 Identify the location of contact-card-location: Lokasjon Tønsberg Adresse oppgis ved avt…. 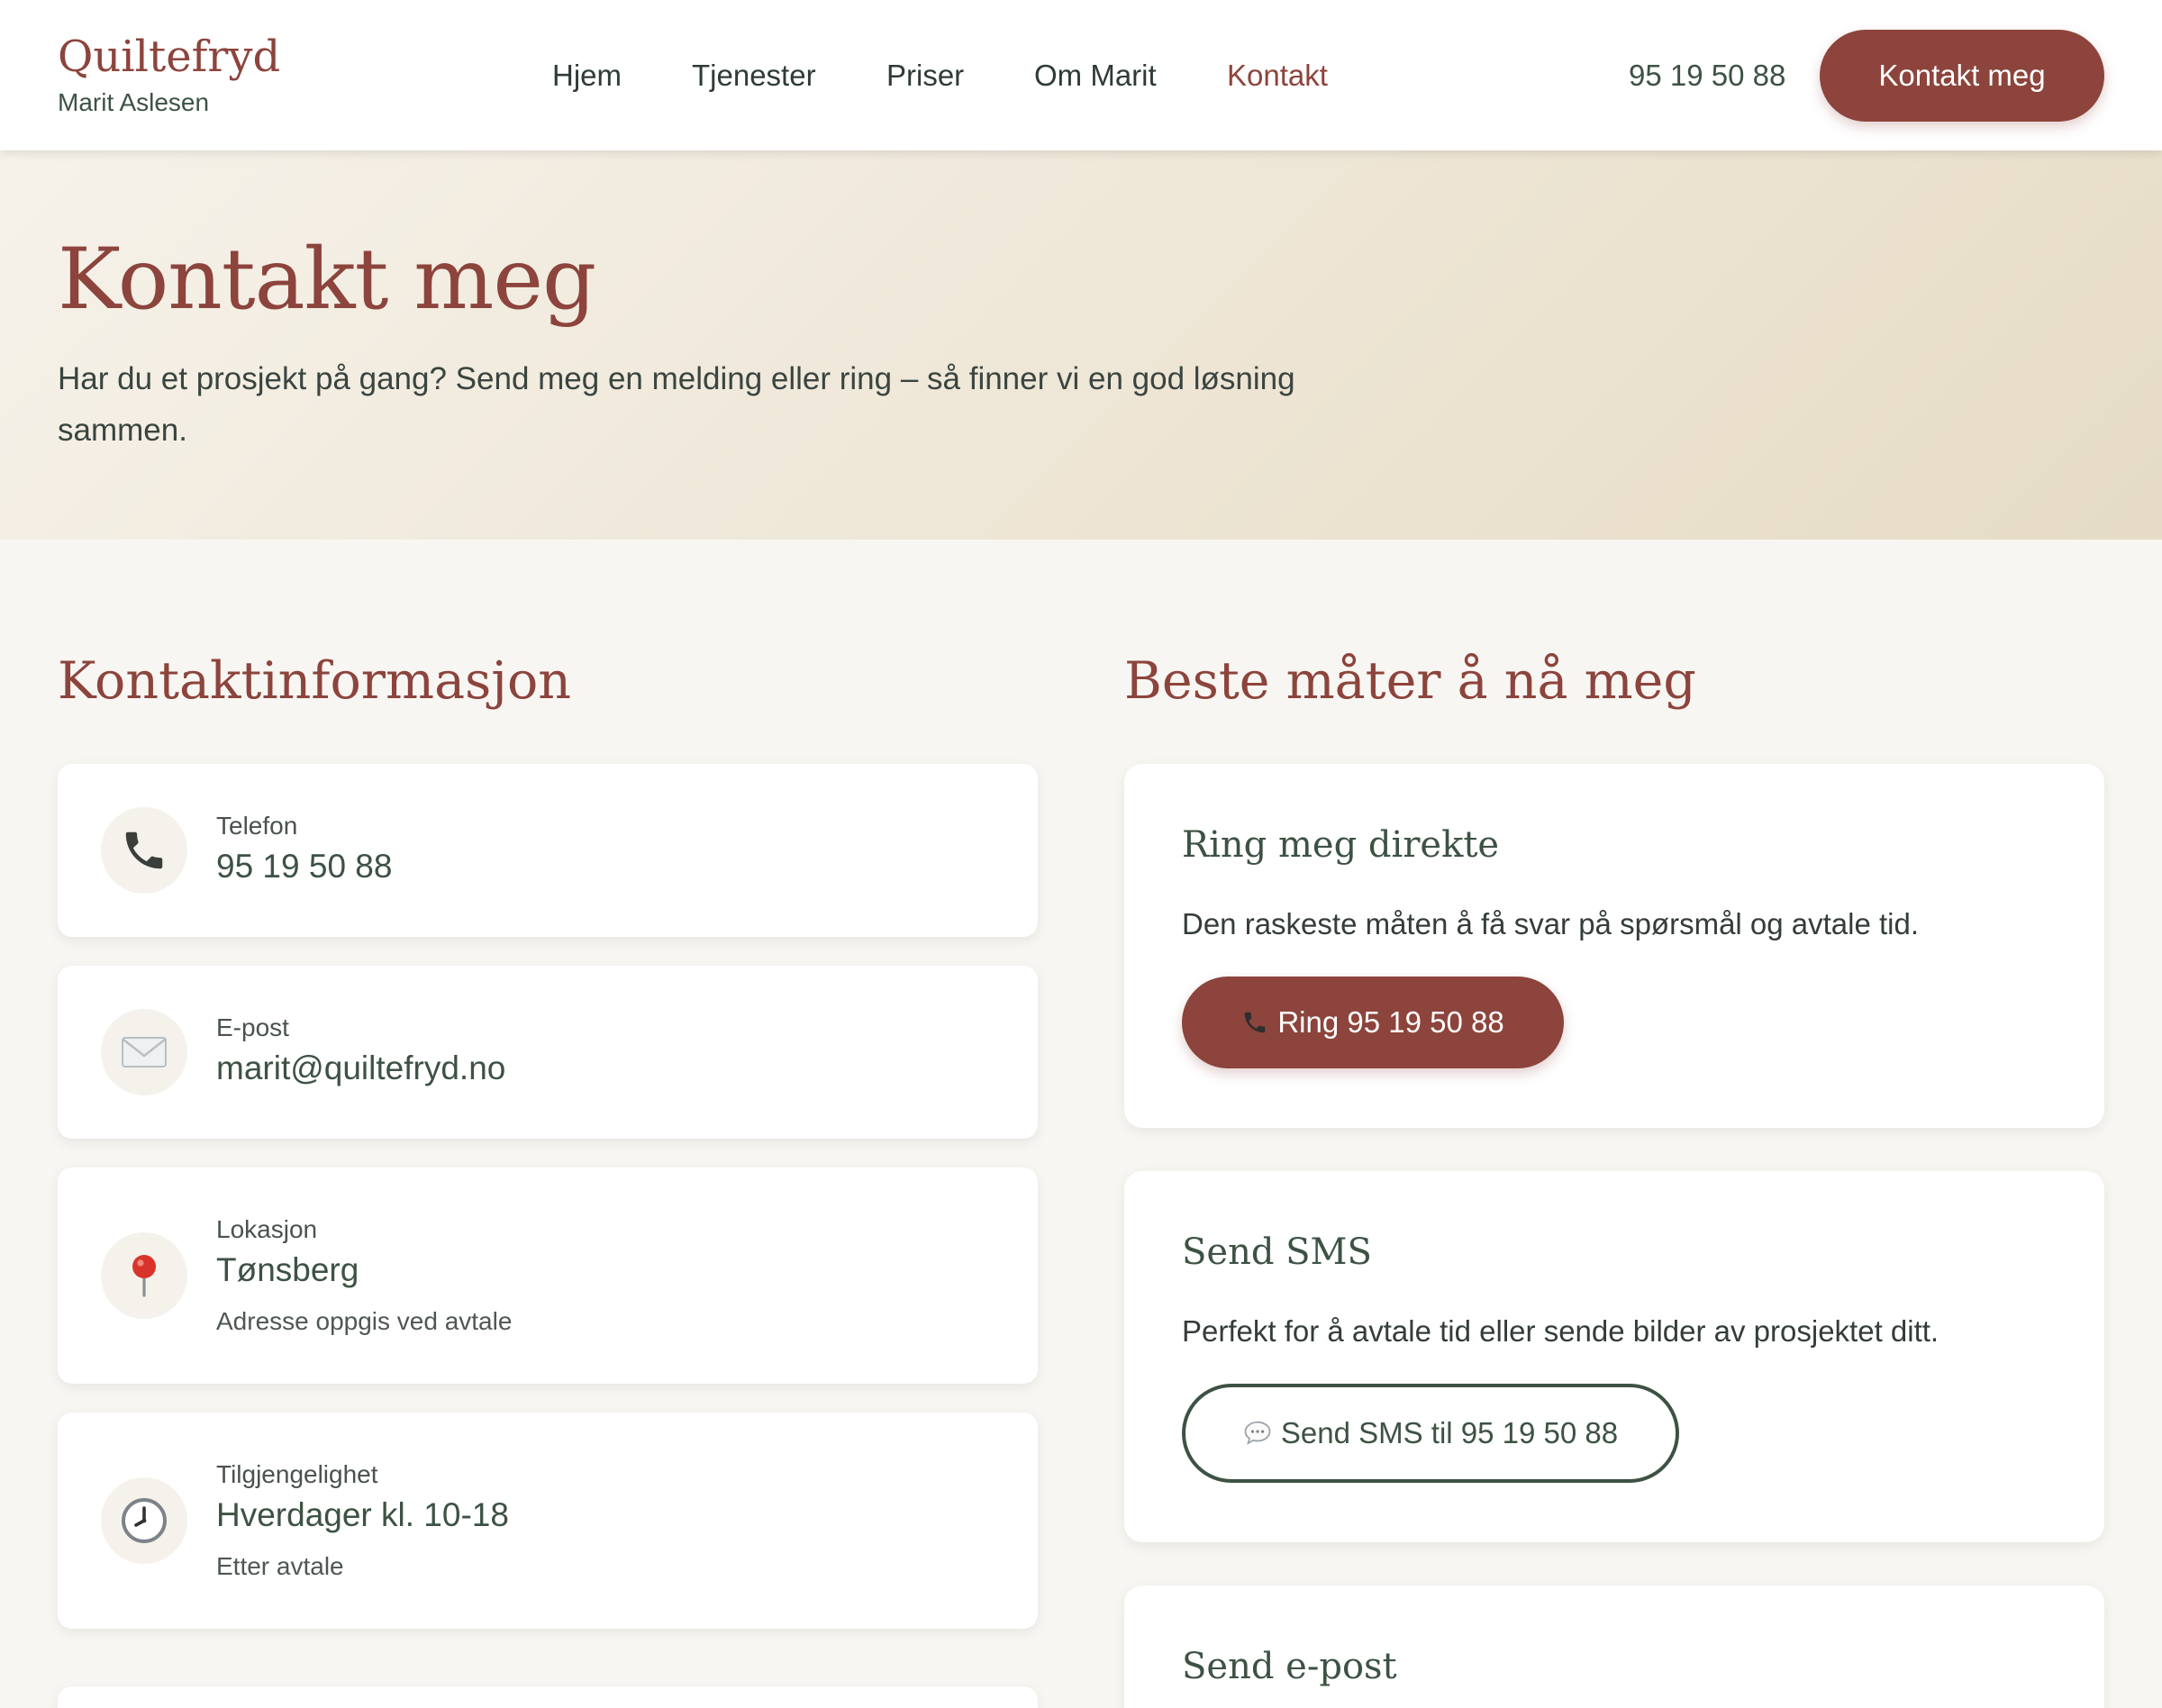
(548, 1275).